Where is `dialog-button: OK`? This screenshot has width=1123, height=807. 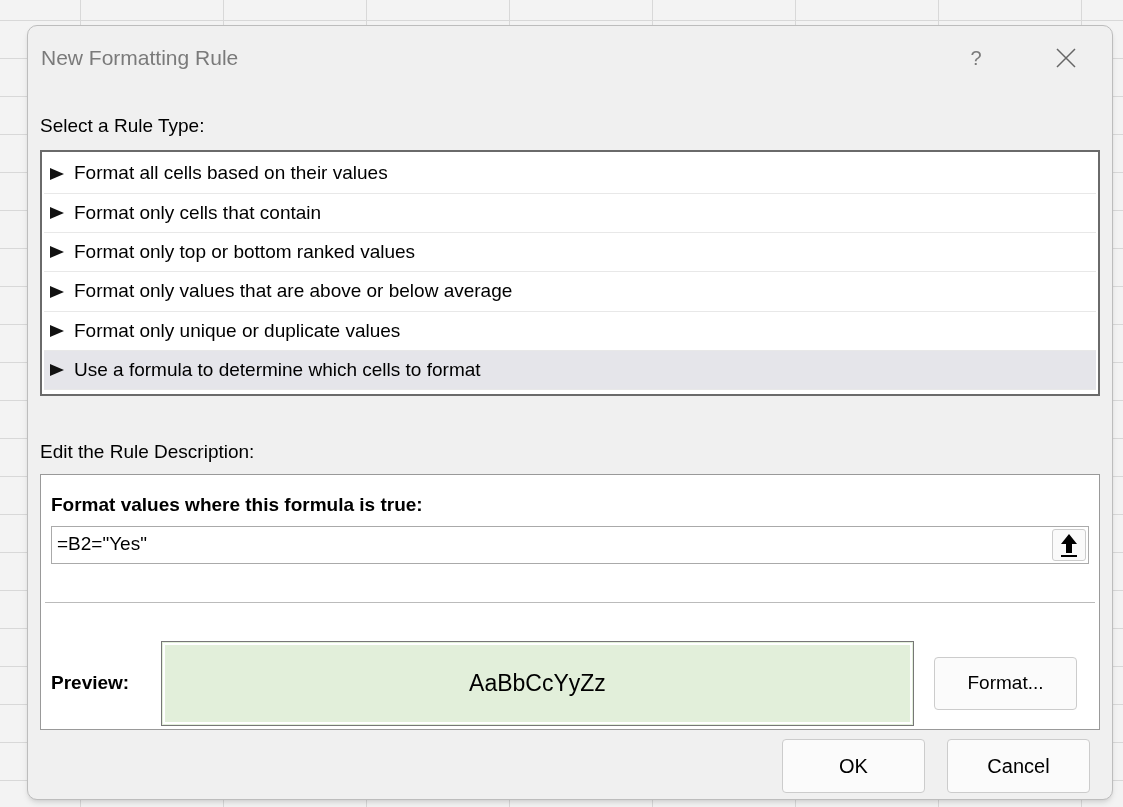 dialog-button: OK is located at coordinates (853, 766).